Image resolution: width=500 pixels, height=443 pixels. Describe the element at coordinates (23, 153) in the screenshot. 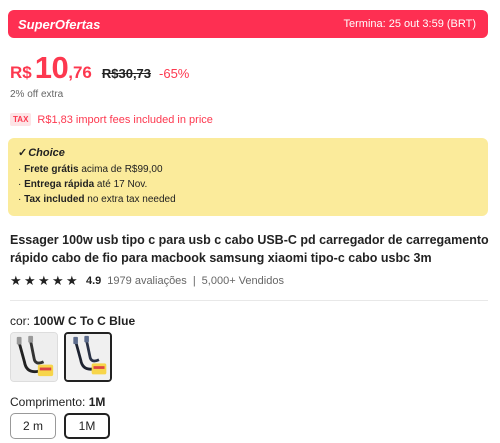

I see `checkmark-icon: ✓` at that location.